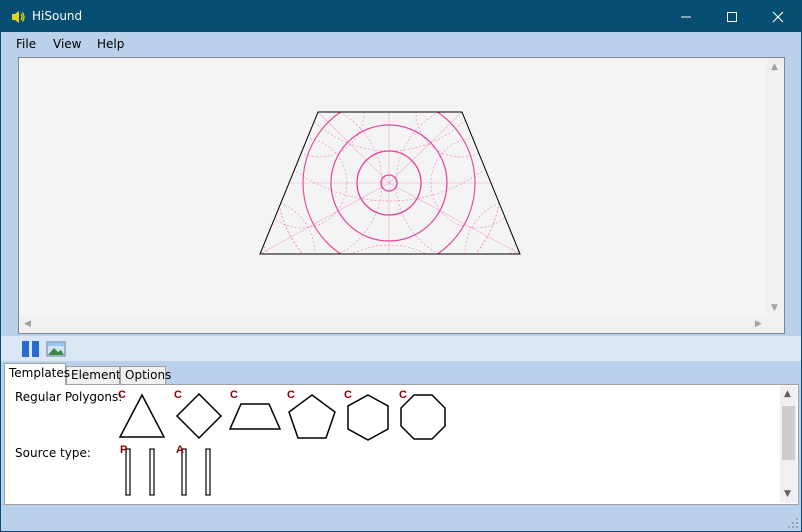  I want to click on resize-grip-icon, so click(793, 523).